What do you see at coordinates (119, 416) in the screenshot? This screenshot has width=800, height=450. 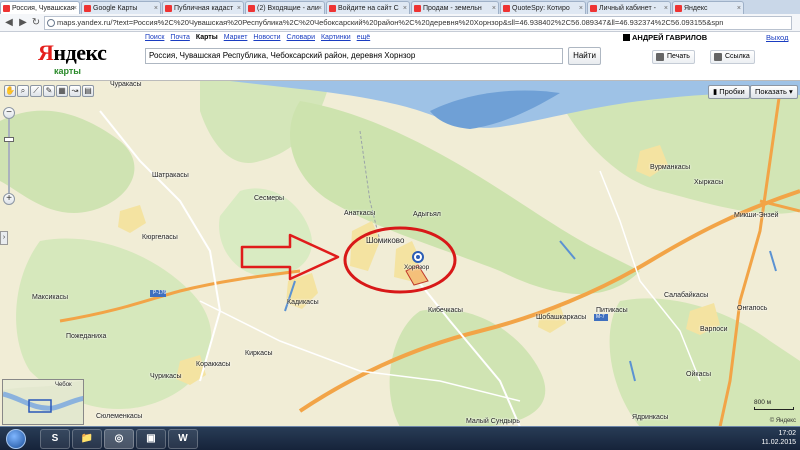 I see `map-label: Сюлеменкасы` at bounding box center [119, 416].